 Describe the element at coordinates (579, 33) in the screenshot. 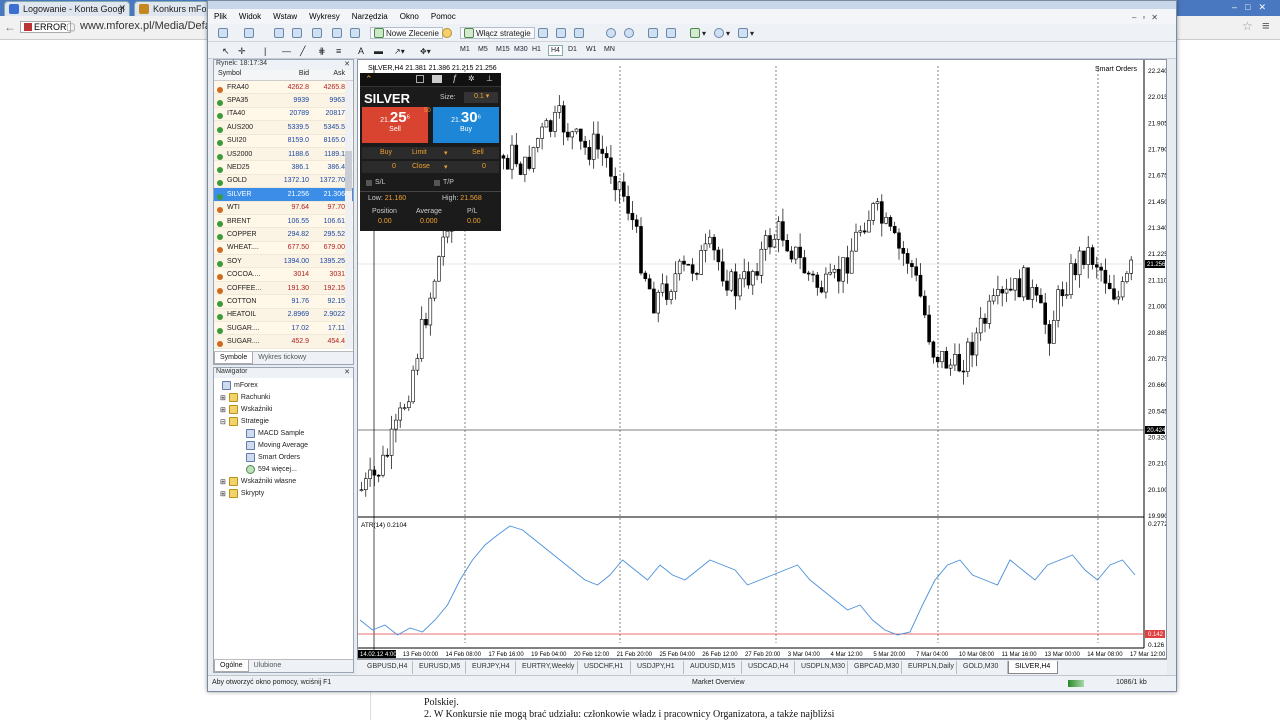

I see `line-chart-button` at that location.